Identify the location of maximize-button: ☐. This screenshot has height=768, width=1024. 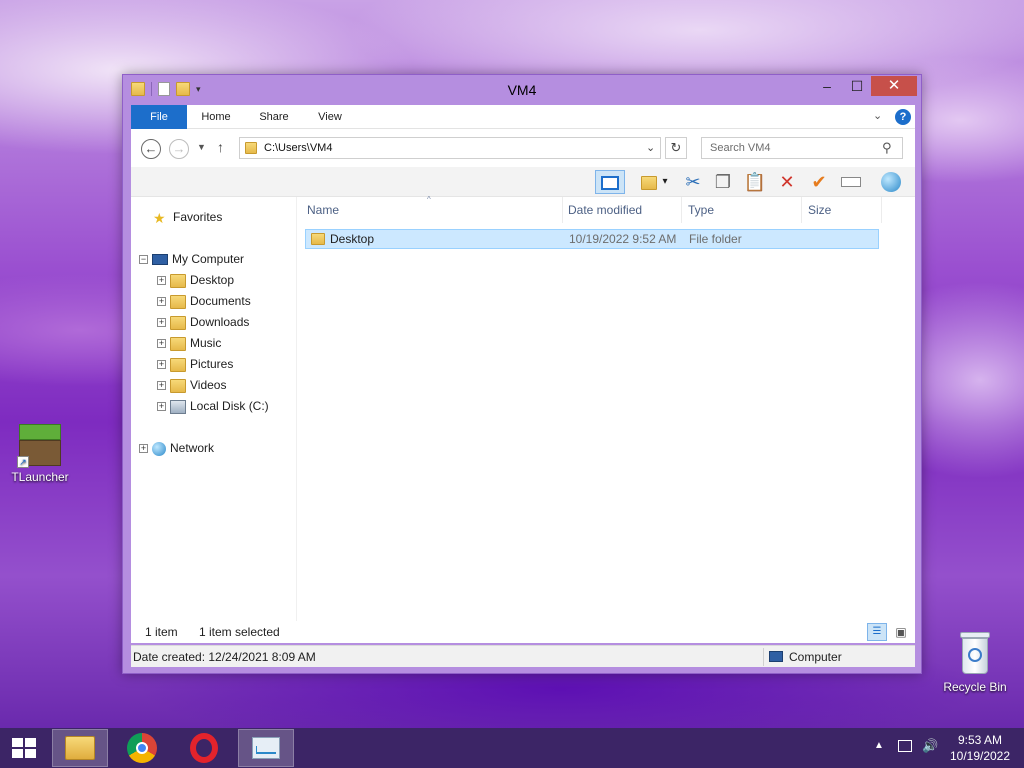
(857, 86).